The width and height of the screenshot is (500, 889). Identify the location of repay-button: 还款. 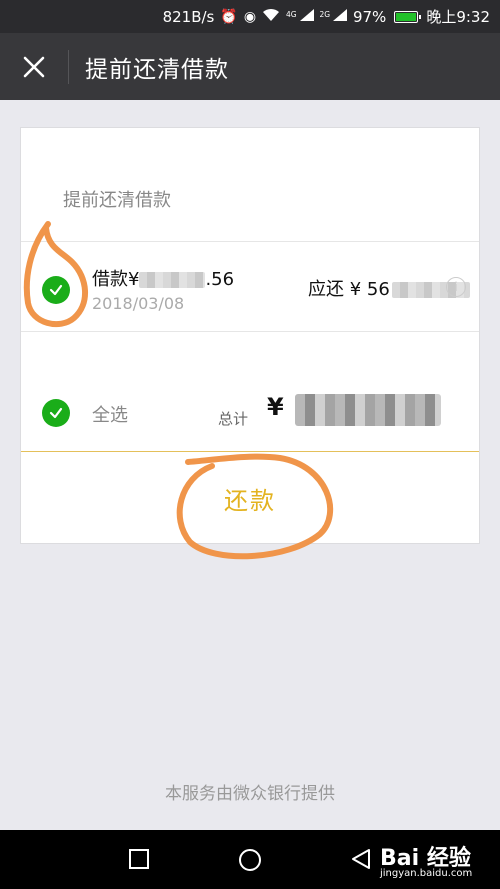
(250, 498).